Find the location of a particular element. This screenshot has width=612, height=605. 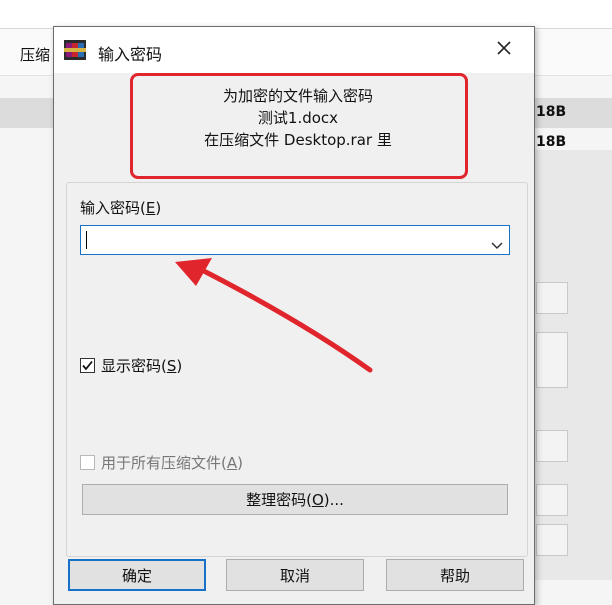

parent-header-label: 压缩 is located at coordinates (35, 55).